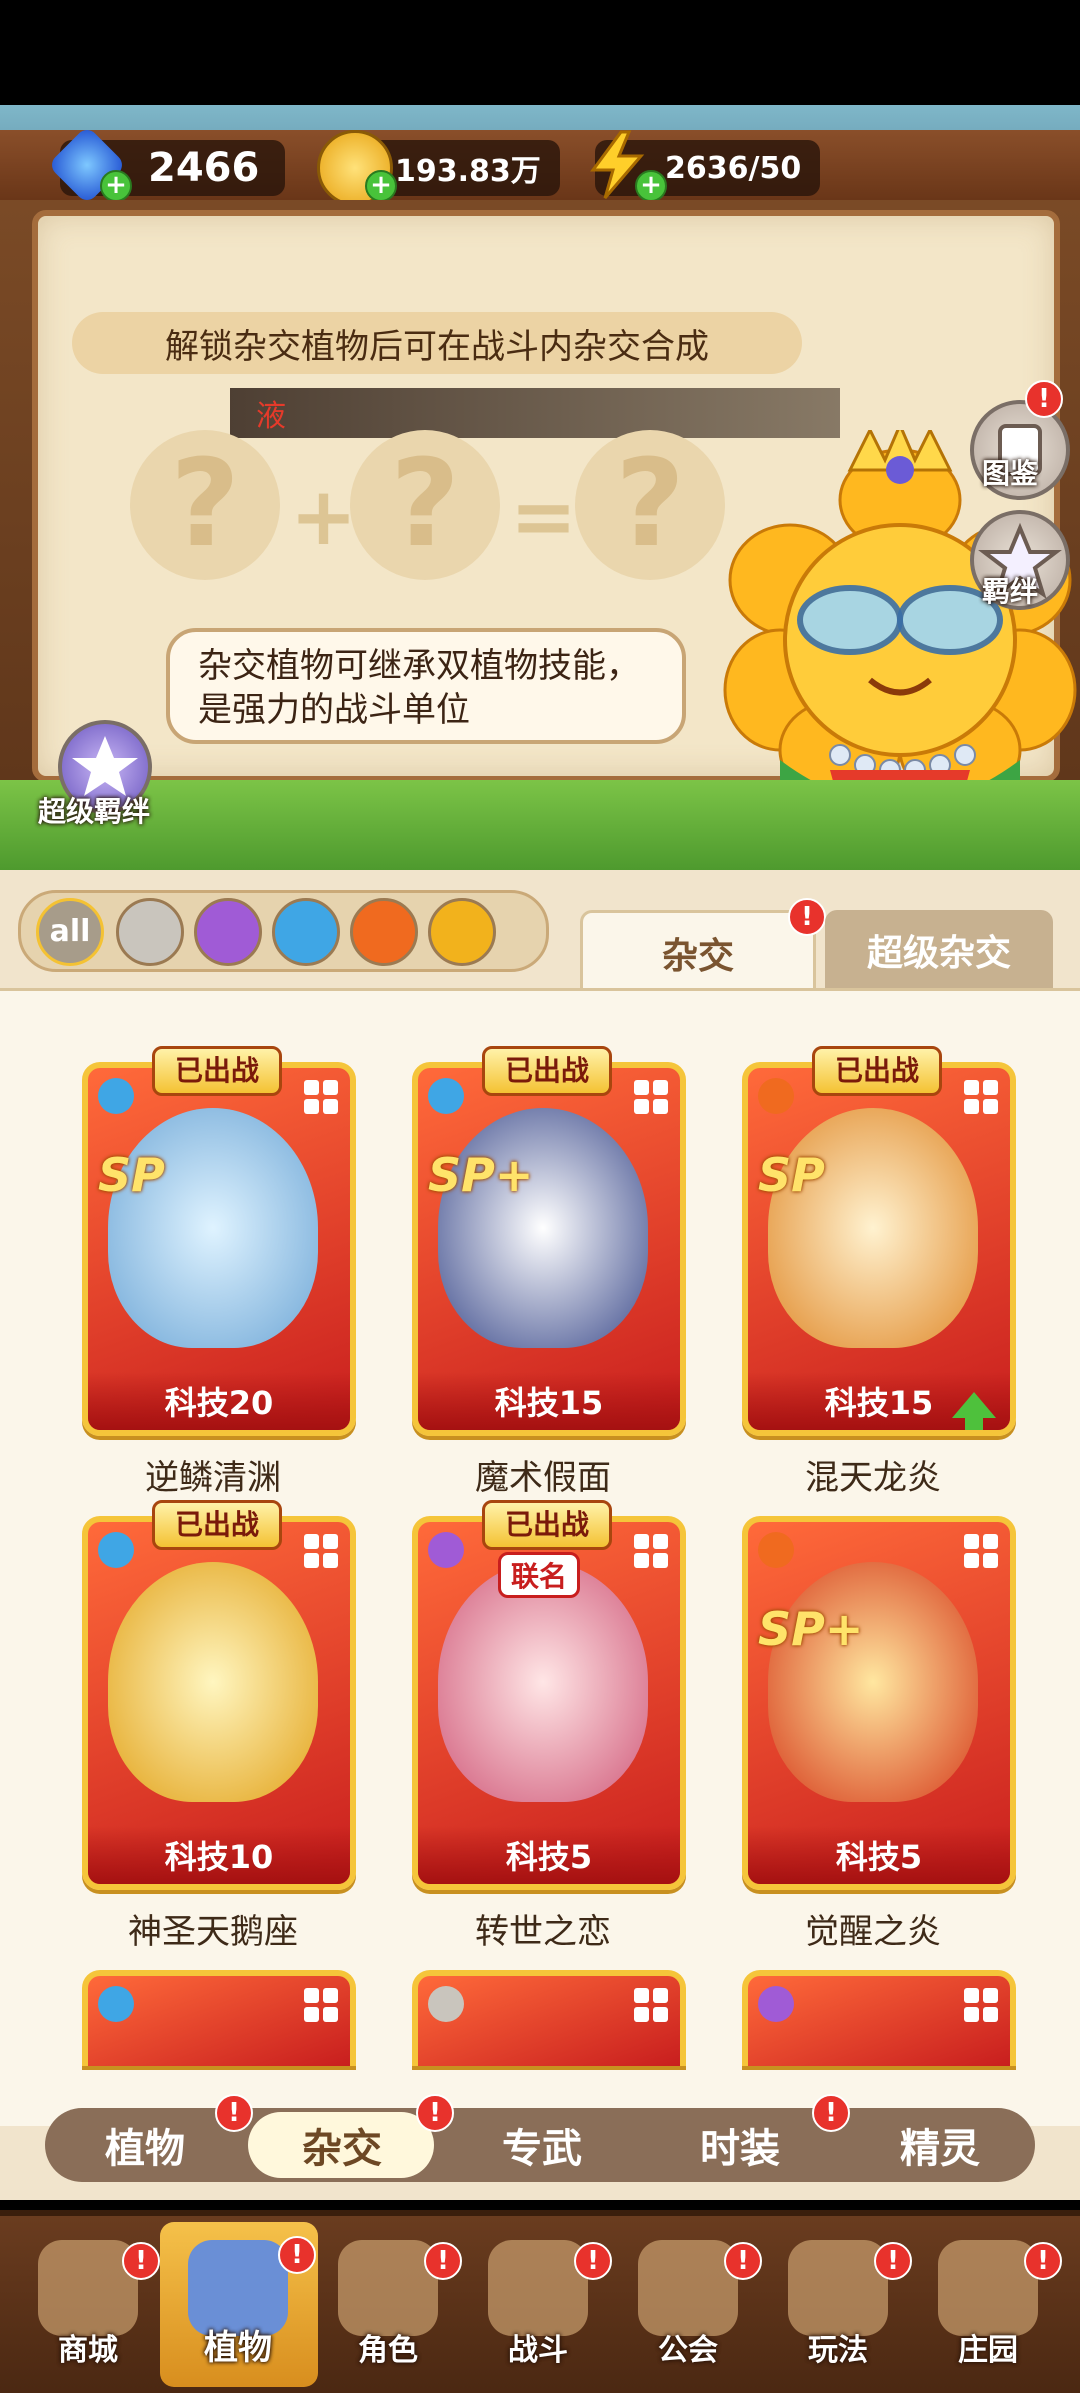 This screenshot has height=2393, width=1080. I want to click on sub-tab-spirit: 精灵, so click(940, 2145).